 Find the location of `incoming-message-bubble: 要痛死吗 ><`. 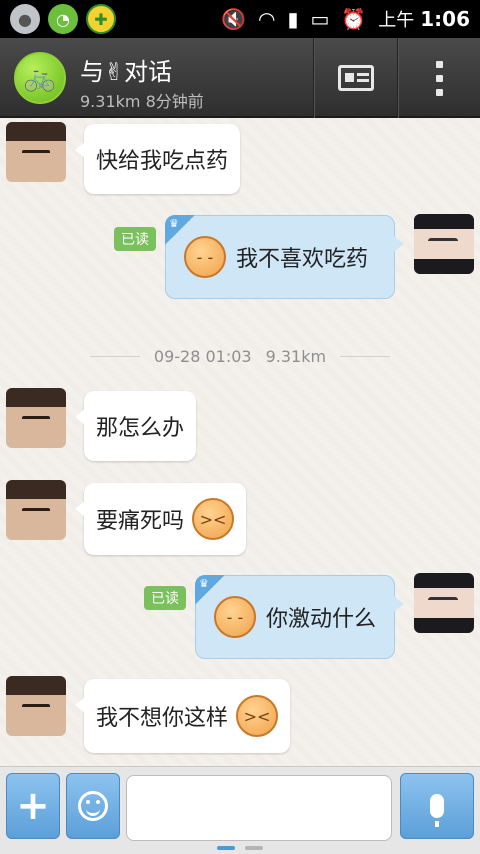

incoming-message-bubble: 要痛死吗 >< is located at coordinates (160, 519).